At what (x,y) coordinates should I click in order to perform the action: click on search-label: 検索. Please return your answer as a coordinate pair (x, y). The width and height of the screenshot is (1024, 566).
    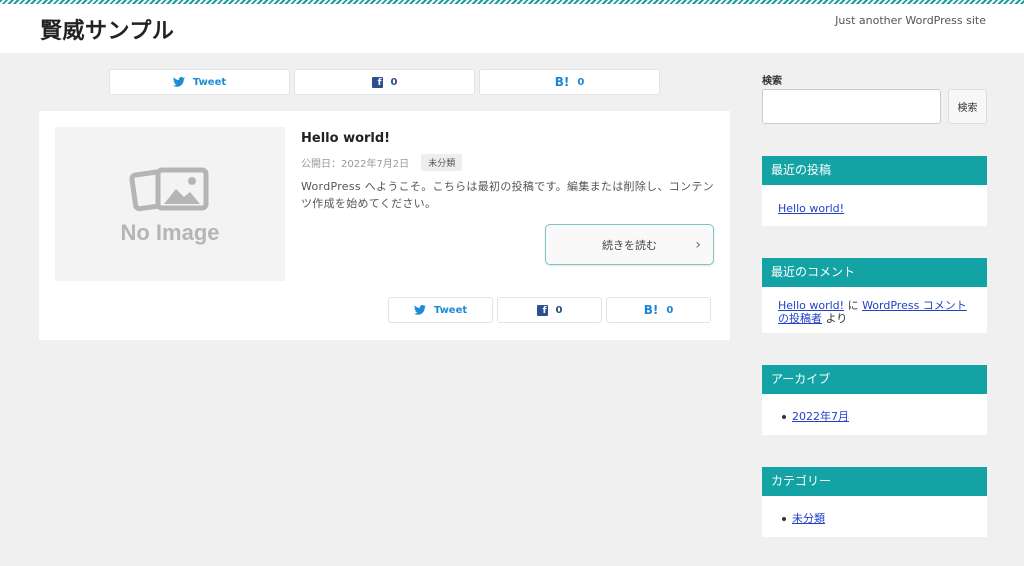
    Looking at the image, I should click on (772, 81).